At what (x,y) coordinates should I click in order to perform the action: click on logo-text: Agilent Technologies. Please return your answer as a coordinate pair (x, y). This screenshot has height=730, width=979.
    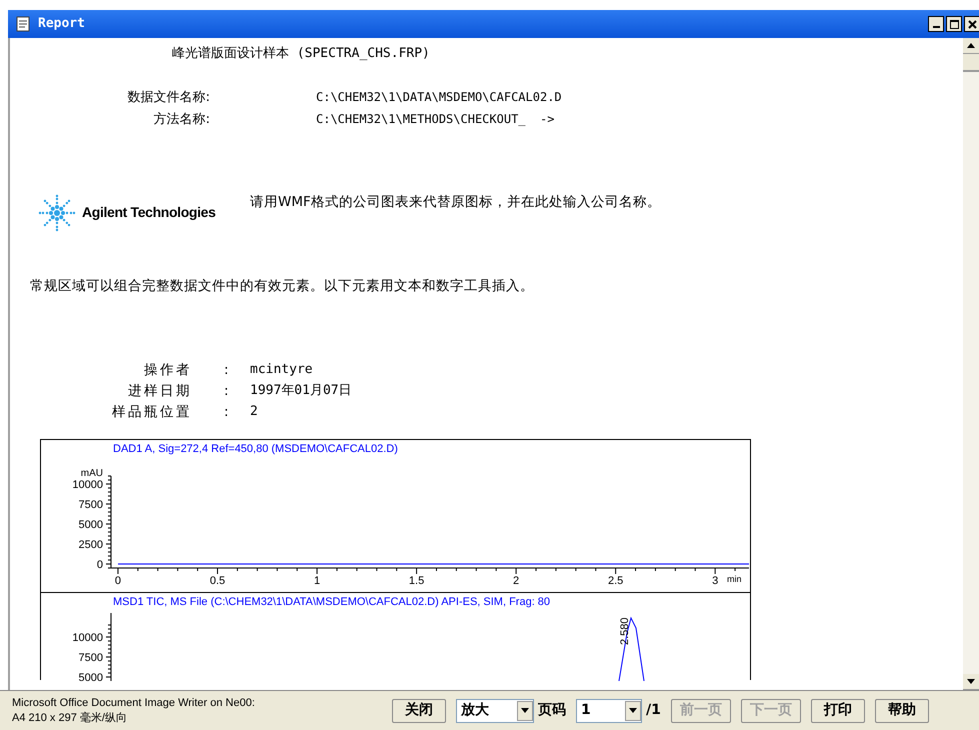
    Looking at the image, I should click on (149, 212).